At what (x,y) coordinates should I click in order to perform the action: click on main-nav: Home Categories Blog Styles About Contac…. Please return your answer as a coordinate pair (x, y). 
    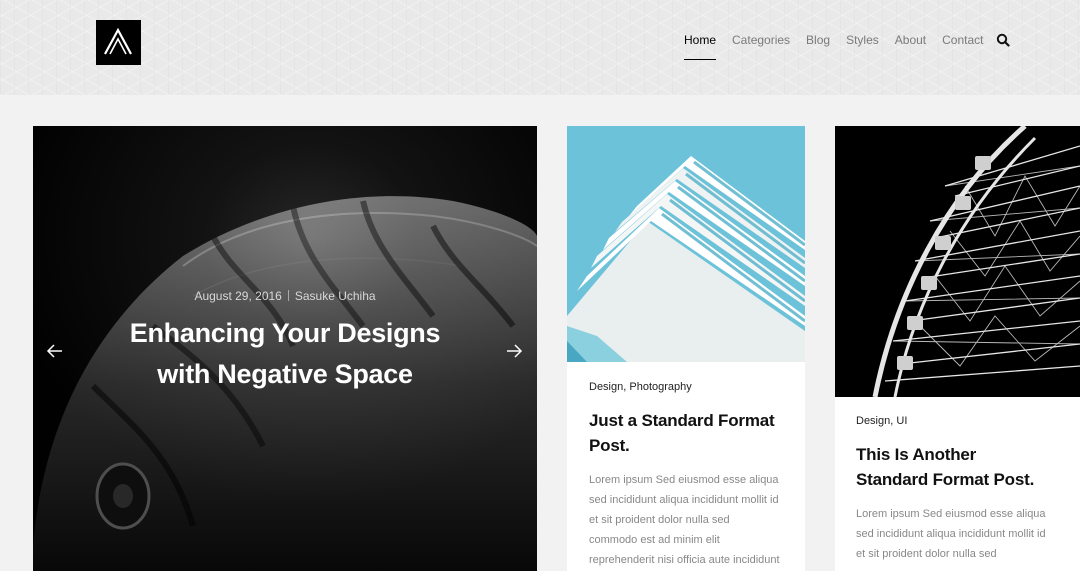
    Looking at the image, I should click on (841, 48).